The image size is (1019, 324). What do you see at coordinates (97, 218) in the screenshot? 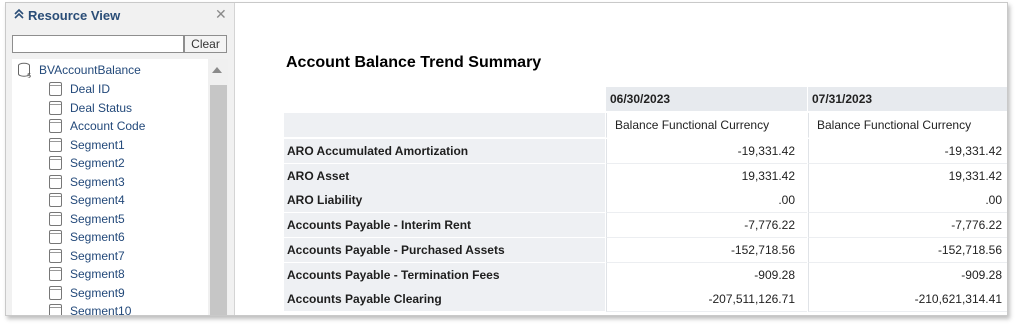
I see `tree-item-label: Segment5` at bounding box center [97, 218].